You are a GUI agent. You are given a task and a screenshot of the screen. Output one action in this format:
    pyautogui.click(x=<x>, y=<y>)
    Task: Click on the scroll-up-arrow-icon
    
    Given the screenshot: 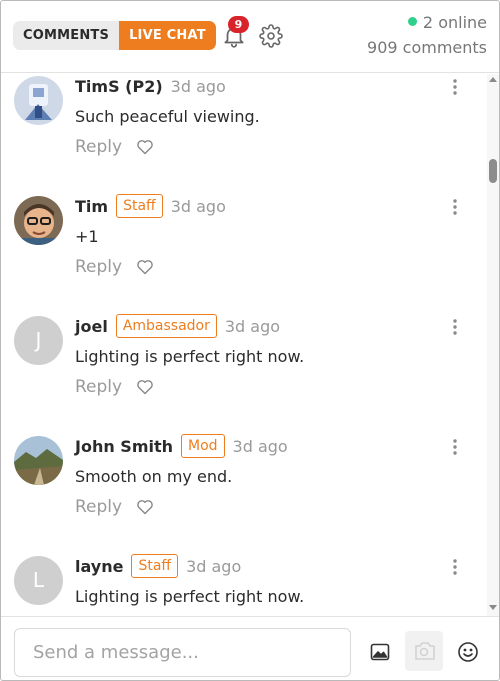 What is the action you would take?
    pyautogui.click(x=493, y=79)
    